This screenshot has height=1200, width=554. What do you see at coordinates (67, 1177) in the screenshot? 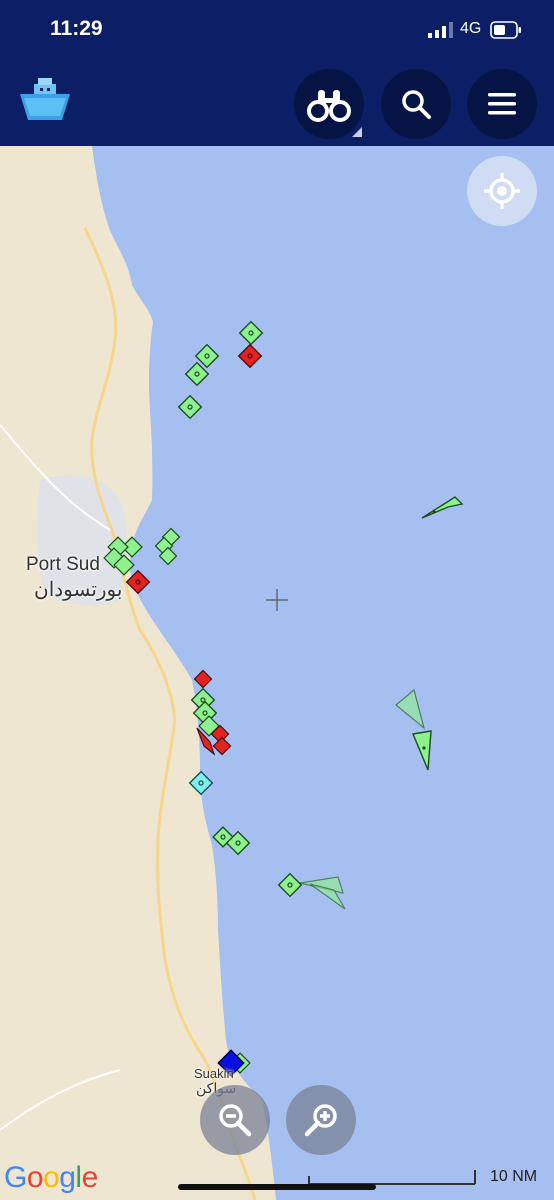
I see `google-logo-letter: g` at bounding box center [67, 1177].